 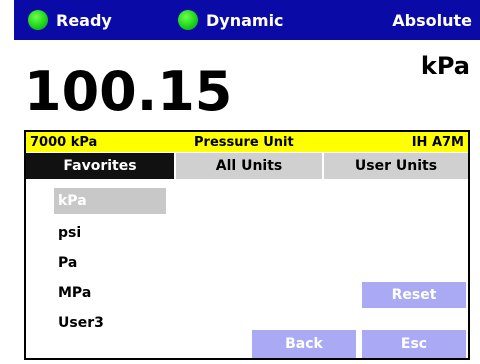 I want to click on reference-label: Absolute, so click(x=432, y=20).